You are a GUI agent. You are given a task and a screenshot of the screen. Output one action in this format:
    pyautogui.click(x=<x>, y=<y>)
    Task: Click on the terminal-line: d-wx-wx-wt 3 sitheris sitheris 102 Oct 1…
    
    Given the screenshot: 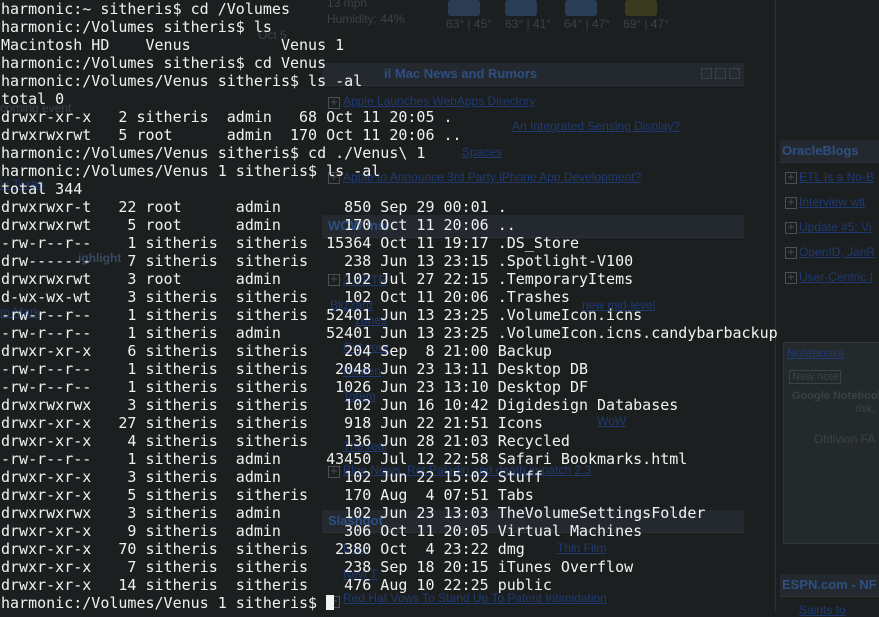 What is the action you would take?
    pyautogui.click(x=285, y=297)
    